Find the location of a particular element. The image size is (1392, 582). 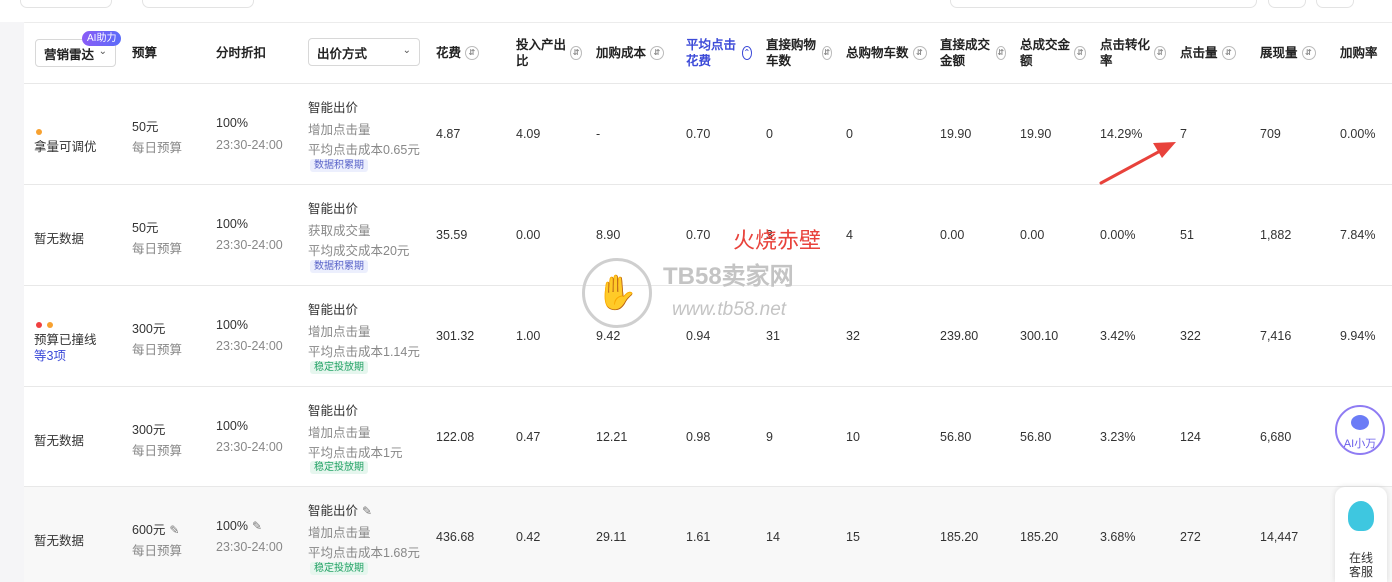

service-label-line1: 在线 is located at coordinates (1360, 558).